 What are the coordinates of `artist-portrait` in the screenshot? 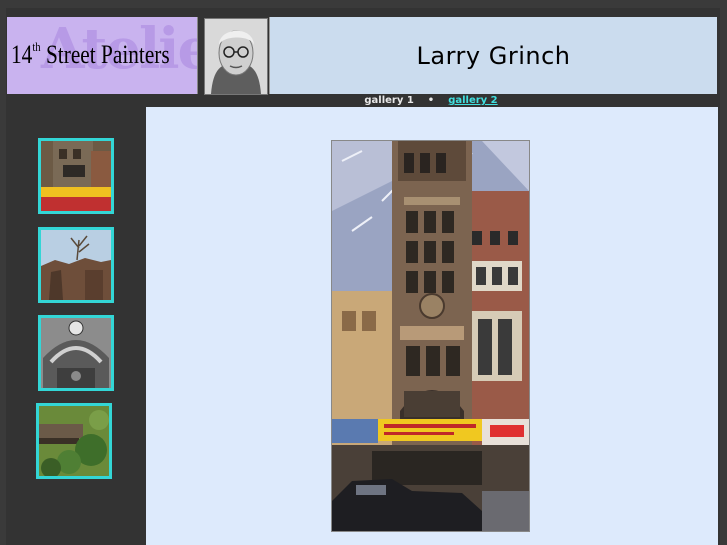 It's located at (236, 56).